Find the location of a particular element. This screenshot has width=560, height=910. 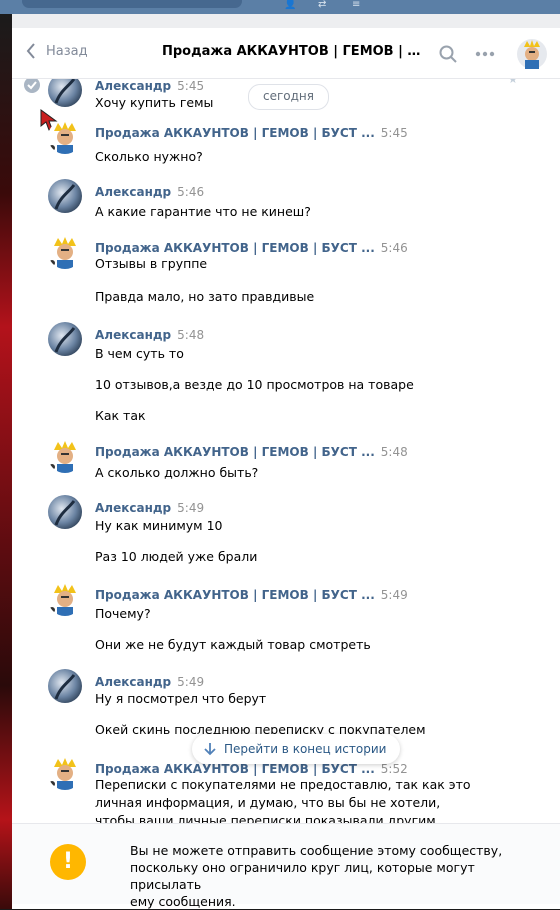

date-separator: сегодня is located at coordinates (288, 97).